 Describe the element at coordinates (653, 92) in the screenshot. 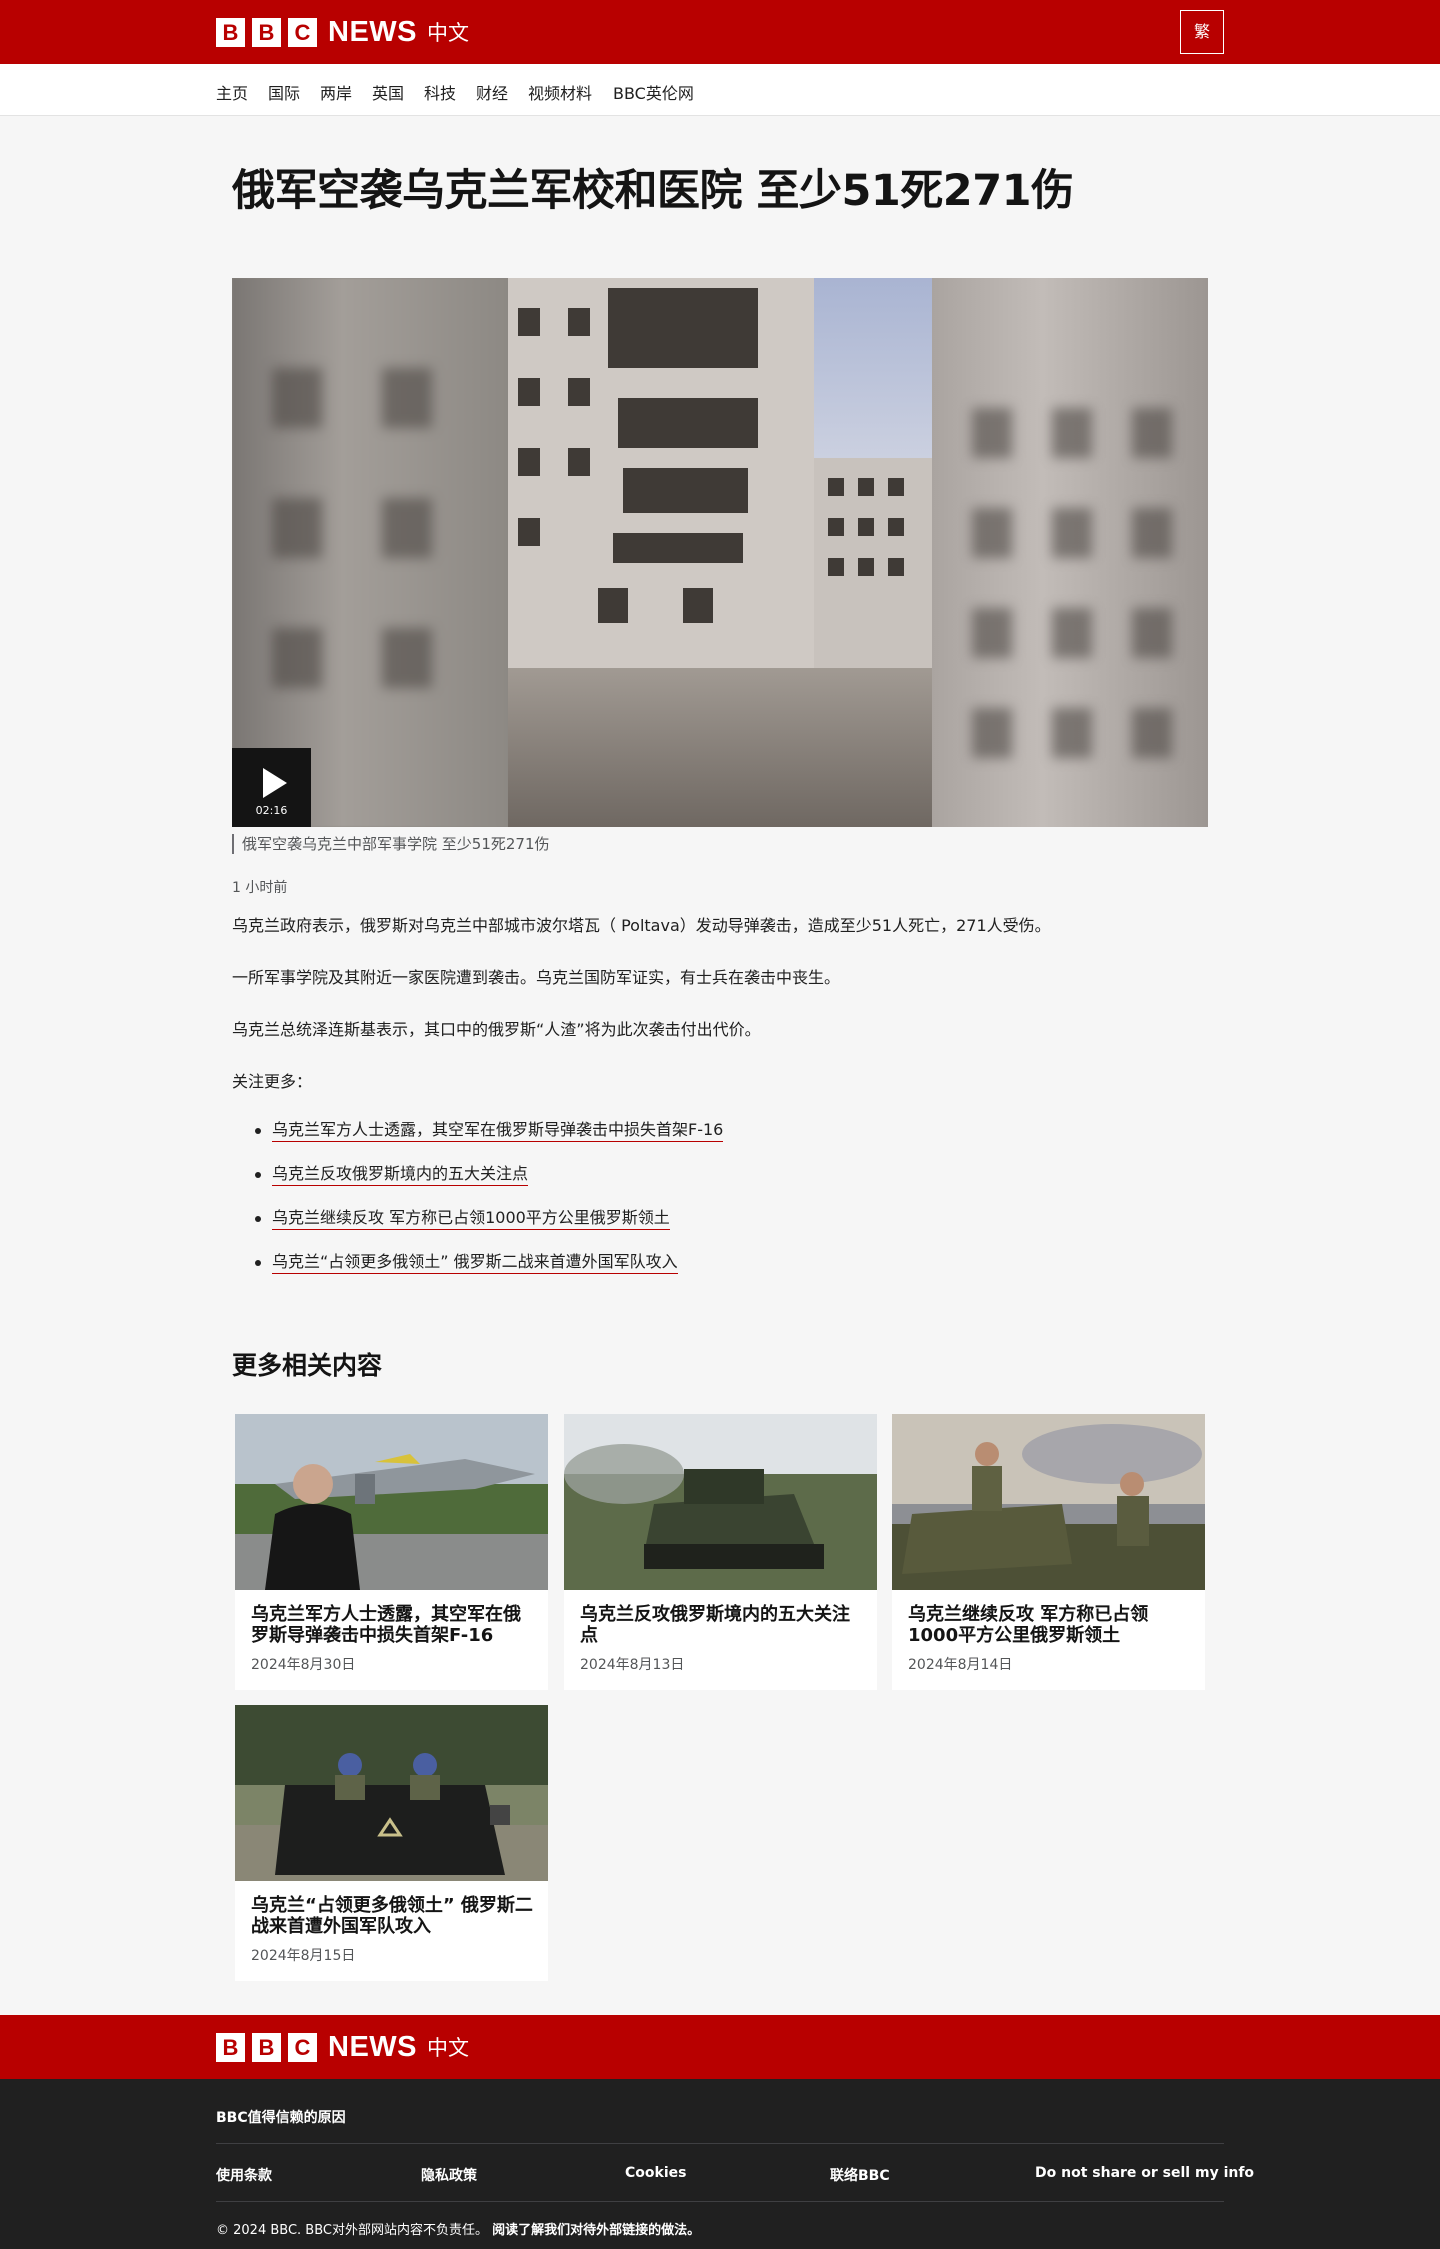

I see `nav-item-bbc-uk: BBC英伦网` at that location.